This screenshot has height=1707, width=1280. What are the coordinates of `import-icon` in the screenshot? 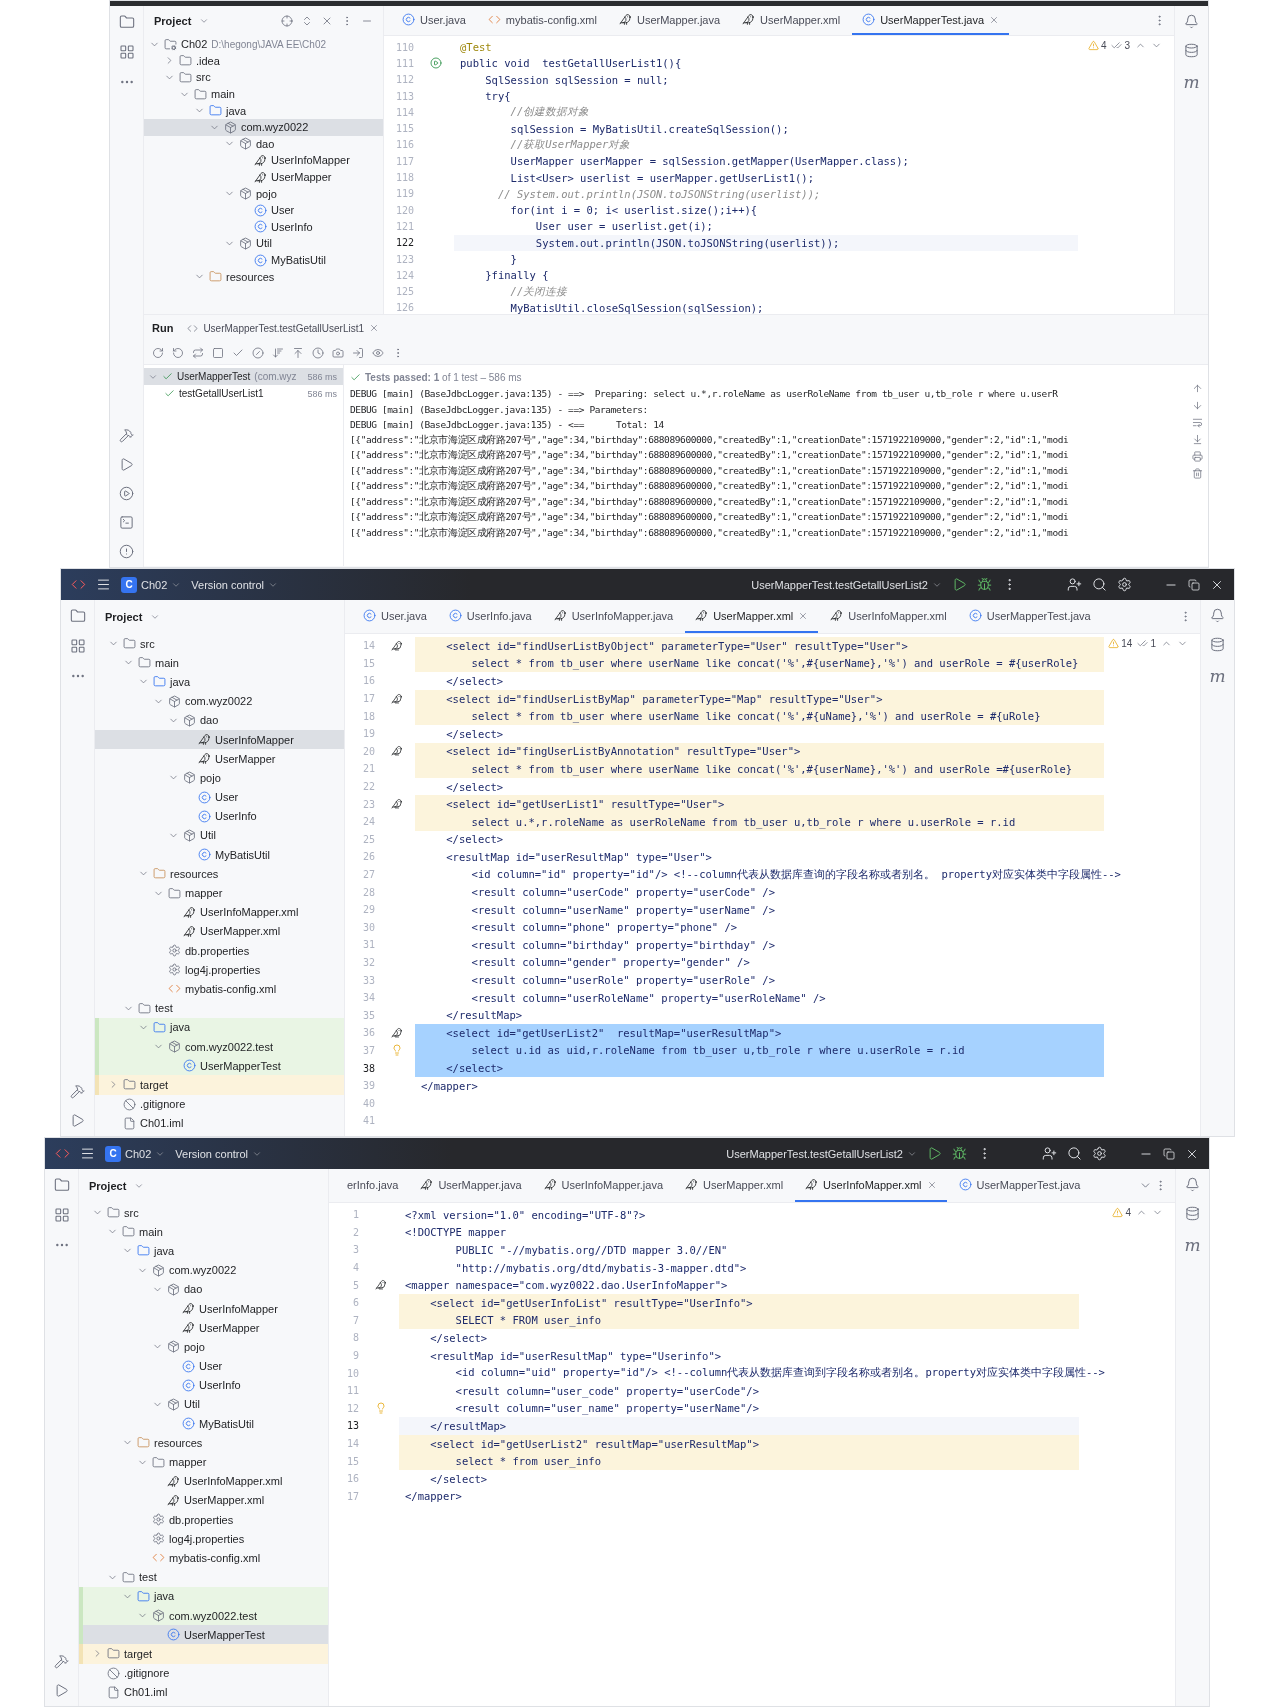 It's located at (298, 352).